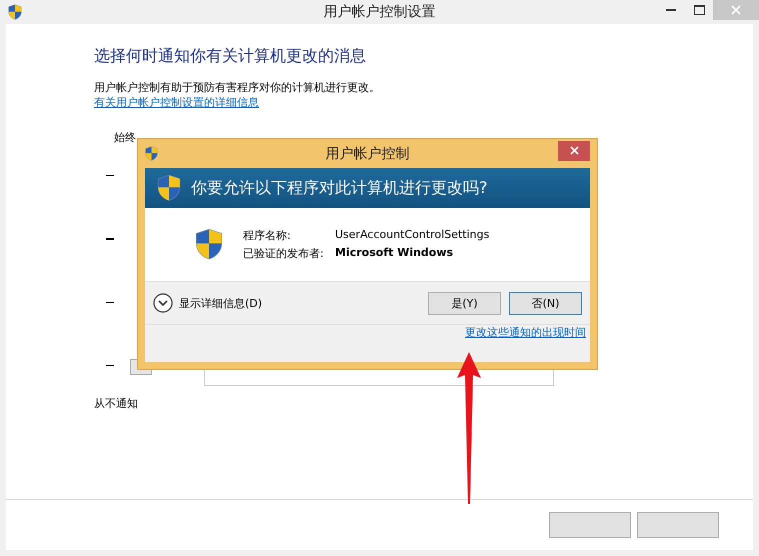  I want to click on dialog-question: 你要允许以下程序对此计算机进行更改吗?, so click(339, 188).